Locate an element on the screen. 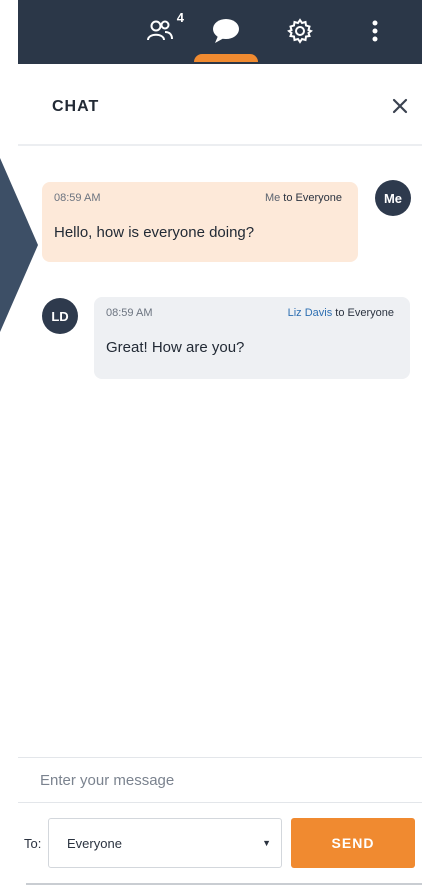 The height and width of the screenshot is (887, 422). settings-button is located at coordinates (300, 31).